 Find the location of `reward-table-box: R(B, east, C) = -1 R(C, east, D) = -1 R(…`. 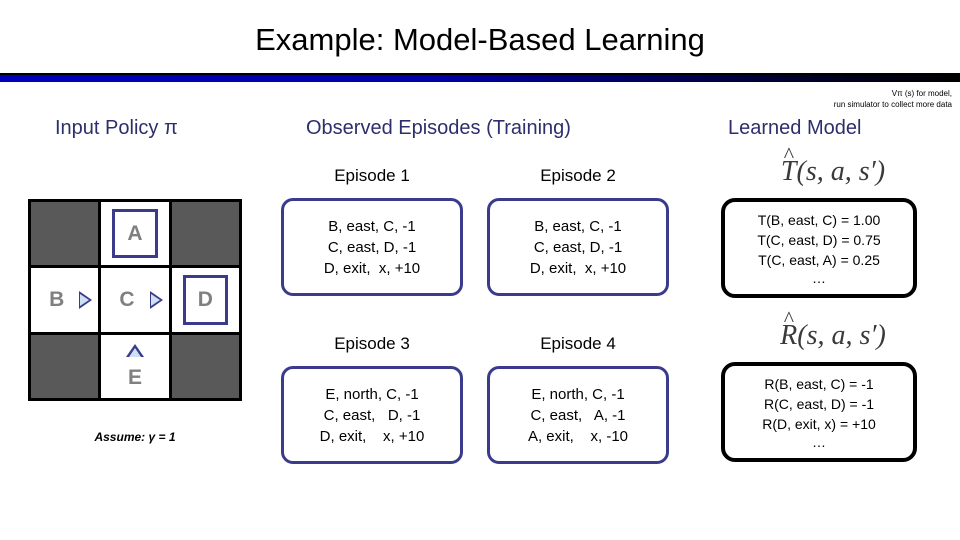

reward-table-box: R(B, east, C) = -1 R(C, east, D) = -1 R(… is located at coordinates (819, 412).